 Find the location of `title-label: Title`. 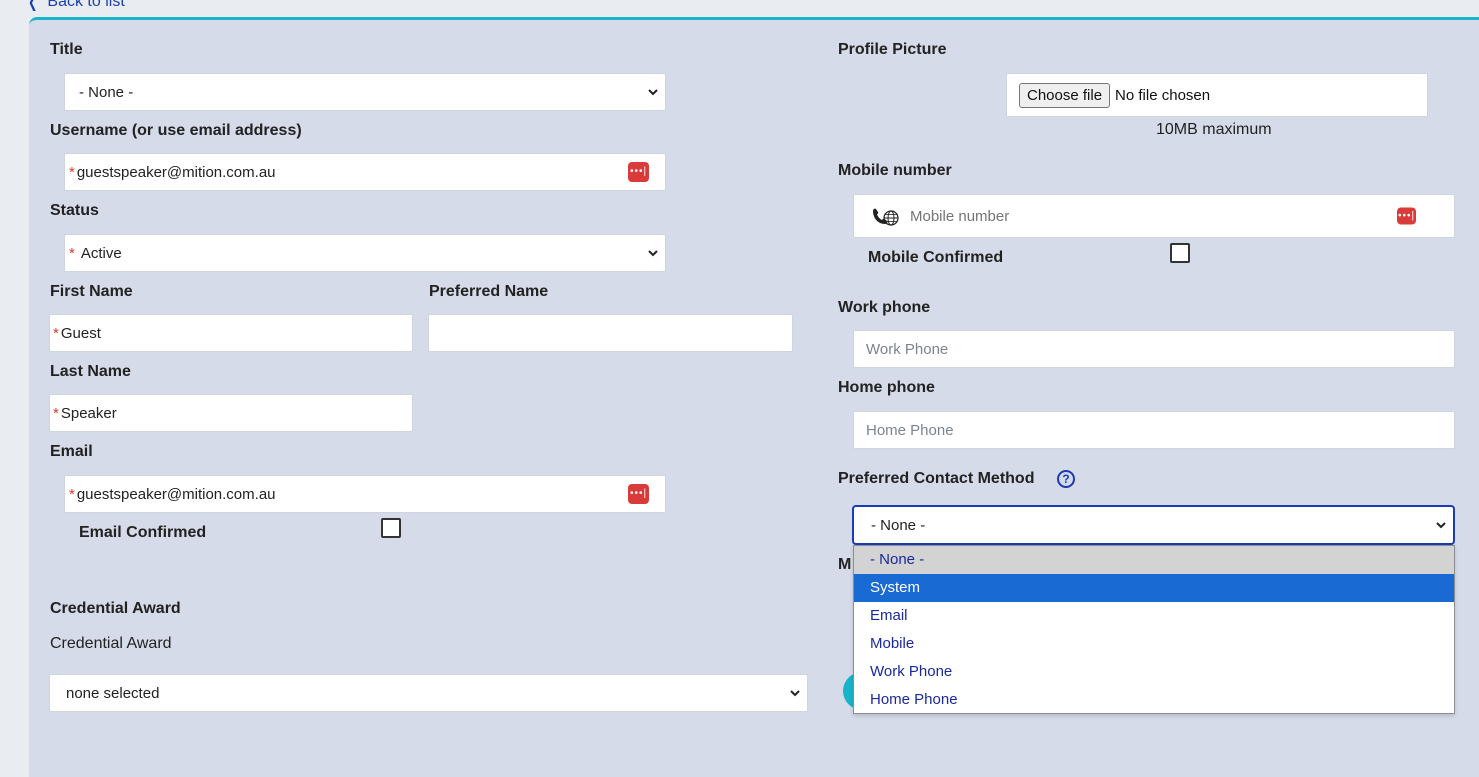

title-label: Title is located at coordinates (66, 49).